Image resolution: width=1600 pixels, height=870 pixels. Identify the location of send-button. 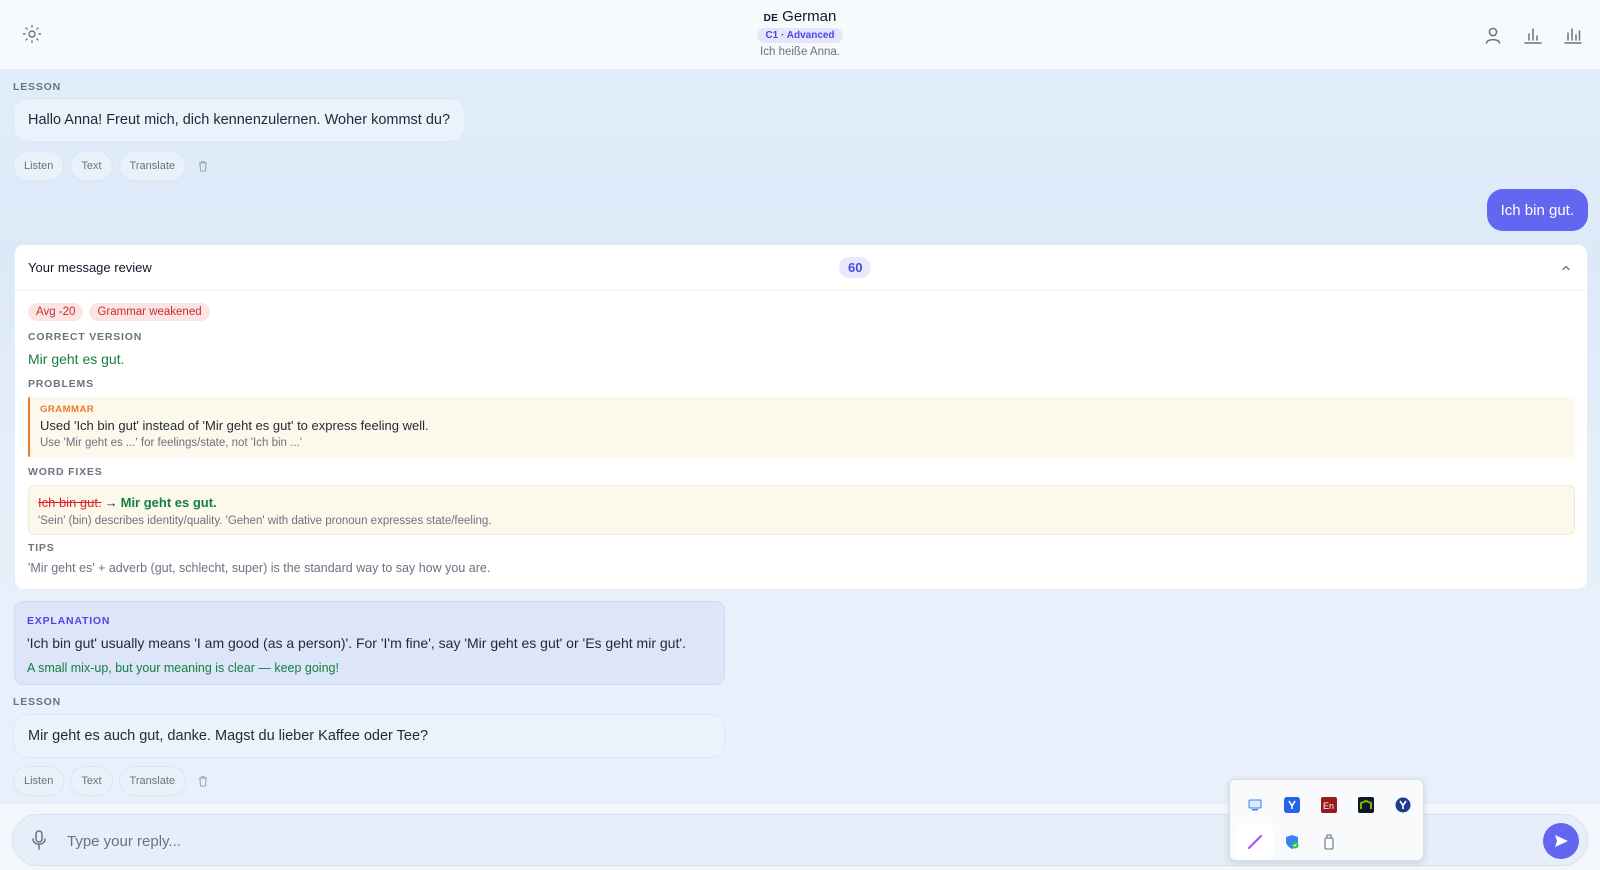
(1561, 841).